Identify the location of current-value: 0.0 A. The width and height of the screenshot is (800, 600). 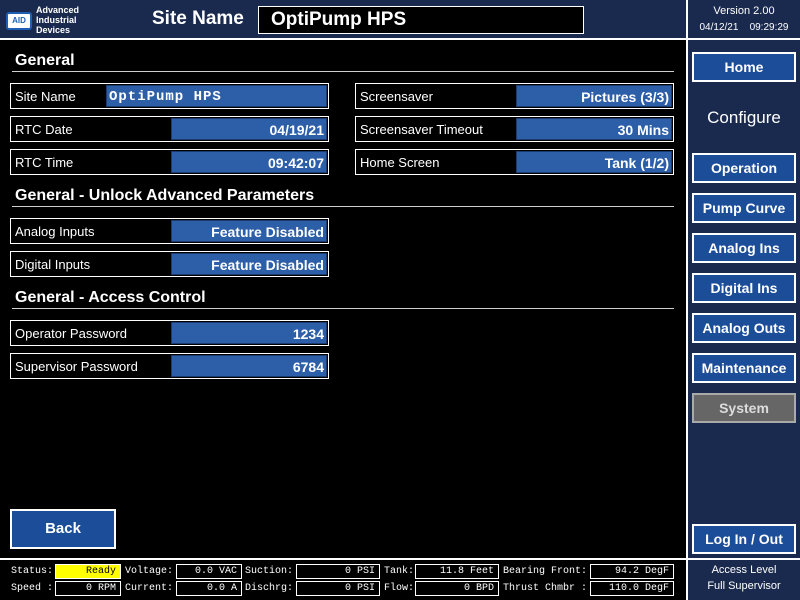
(209, 588).